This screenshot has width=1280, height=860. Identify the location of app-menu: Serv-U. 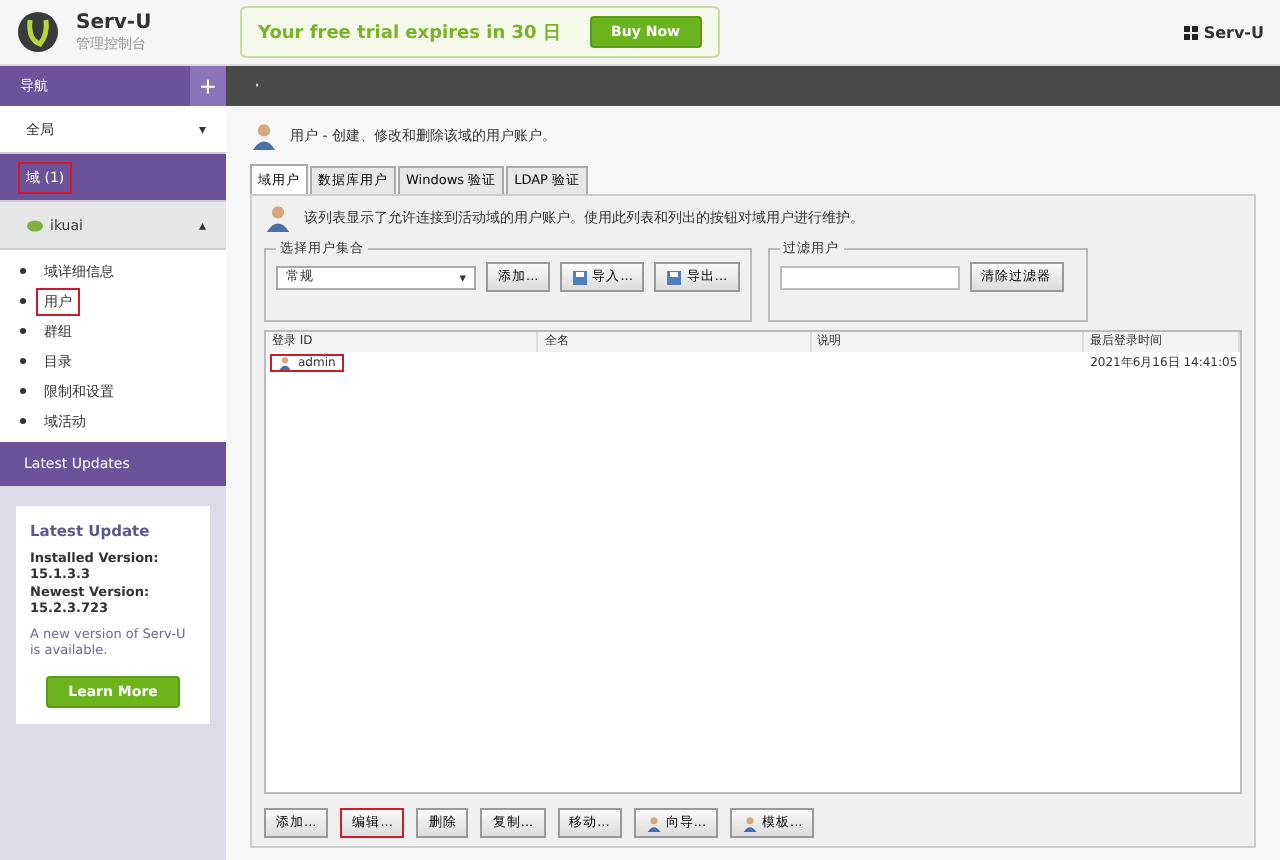
(1223, 32).